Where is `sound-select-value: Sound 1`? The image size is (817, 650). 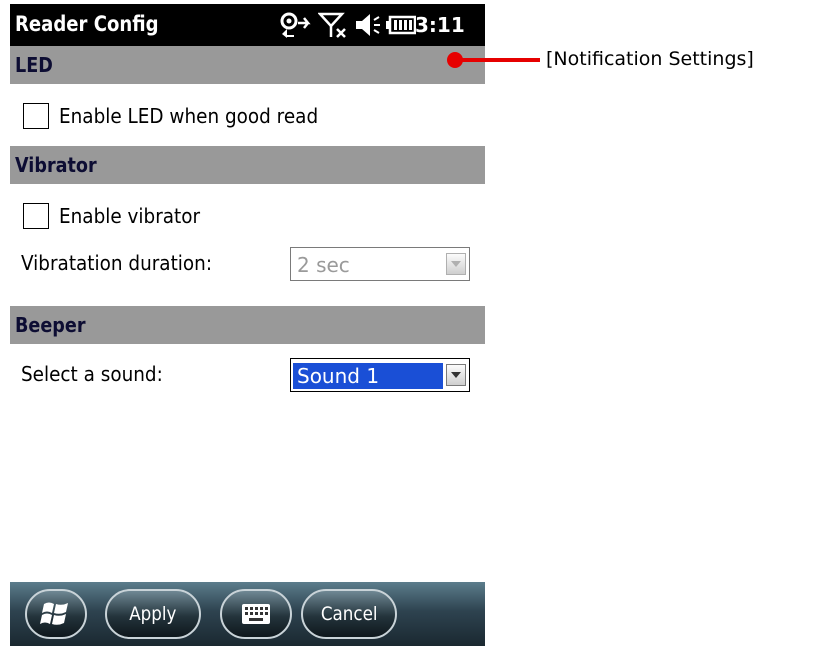 sound-select-value: Sound 1 is located at coordinates (368, 376).